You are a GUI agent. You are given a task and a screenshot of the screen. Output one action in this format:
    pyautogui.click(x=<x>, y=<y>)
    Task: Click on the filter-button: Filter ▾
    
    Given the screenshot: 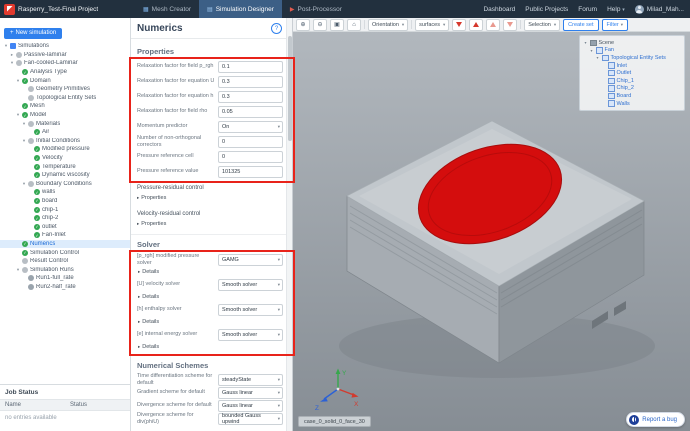 What is the action you would take?
    pyautogui.click(x=615, y=24)
    